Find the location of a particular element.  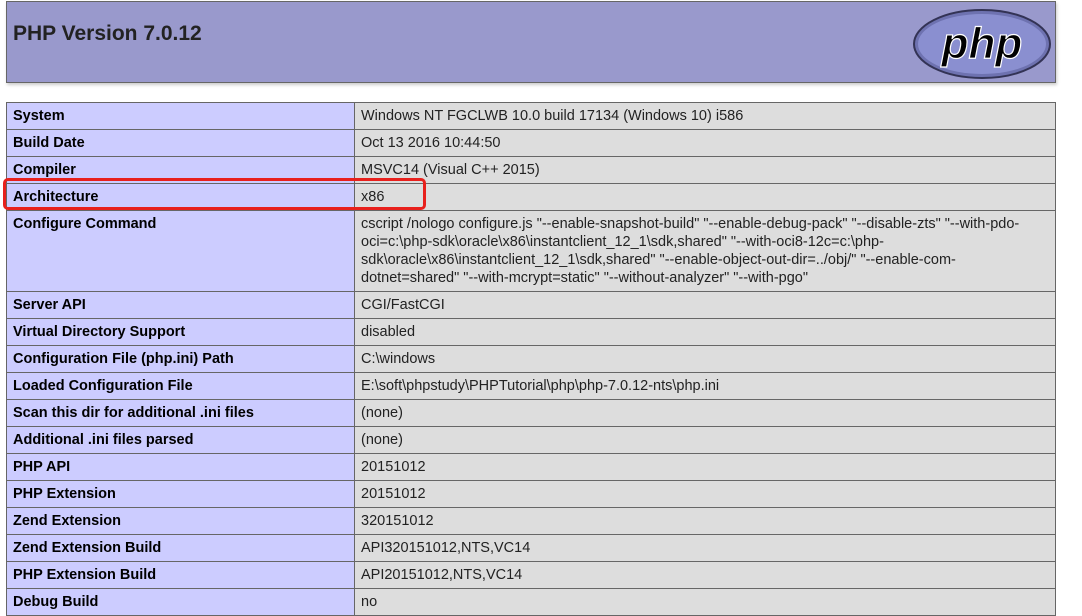

row-key: Virtual Directory Support is located at coordinates (180, 332).